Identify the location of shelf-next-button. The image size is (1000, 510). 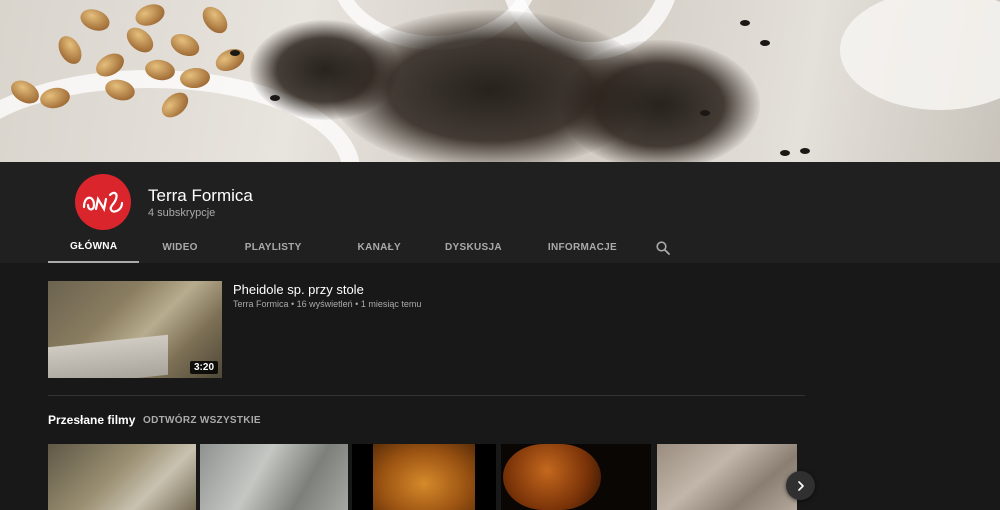
(800, 485).